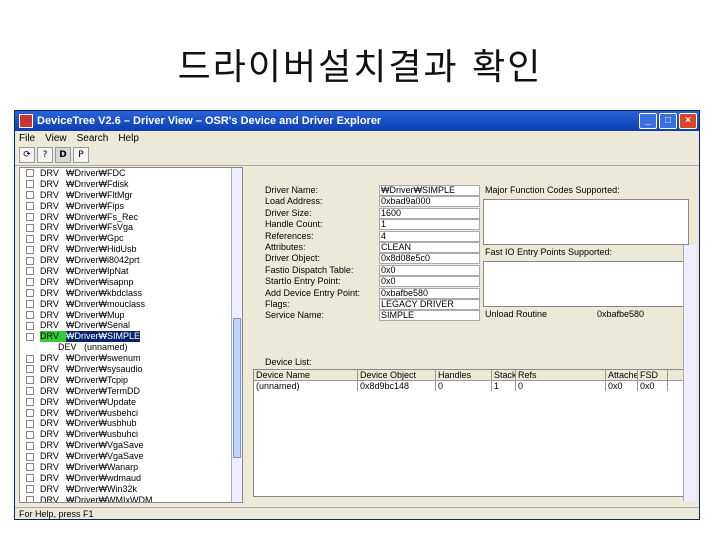 Image resolution: width=720 pixels, height=540 pixels. I want to click on driver-view-button: D, so click(63, 155).